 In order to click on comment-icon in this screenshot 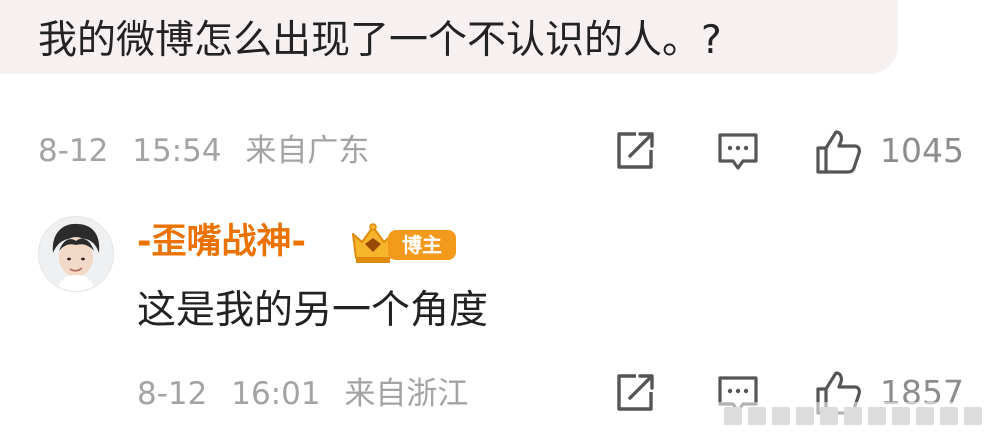, I will do `click(738, 152)`.